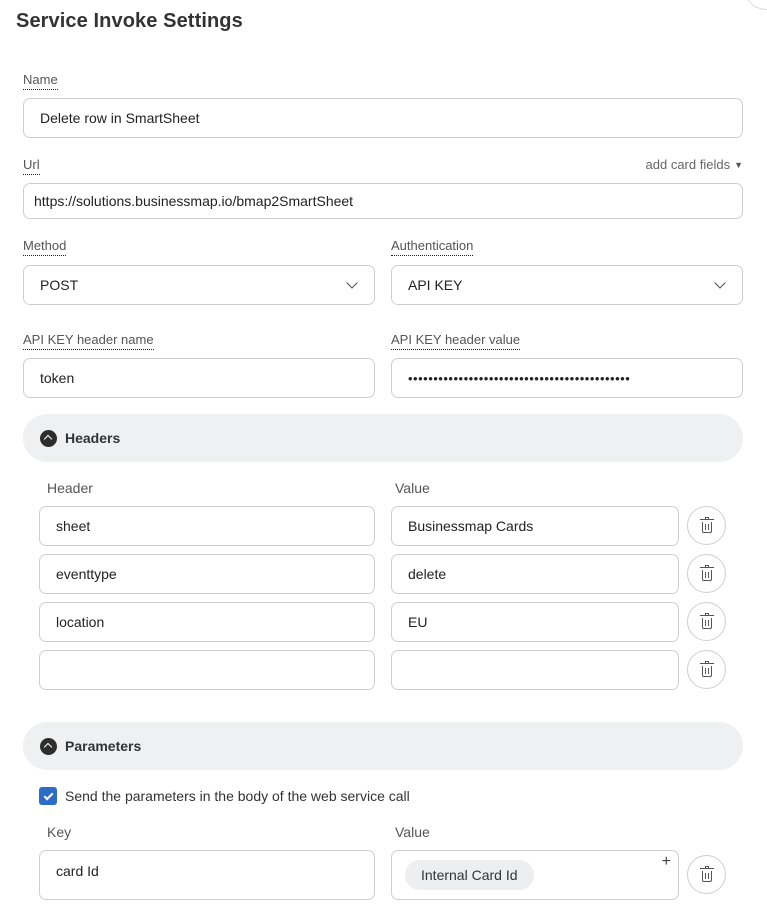 The height and width of the screenshot is (906, 767). Describe the element at coordinates (129, 21) in the screenshot. I see `page-title: Service Invoke Settings` at that location.